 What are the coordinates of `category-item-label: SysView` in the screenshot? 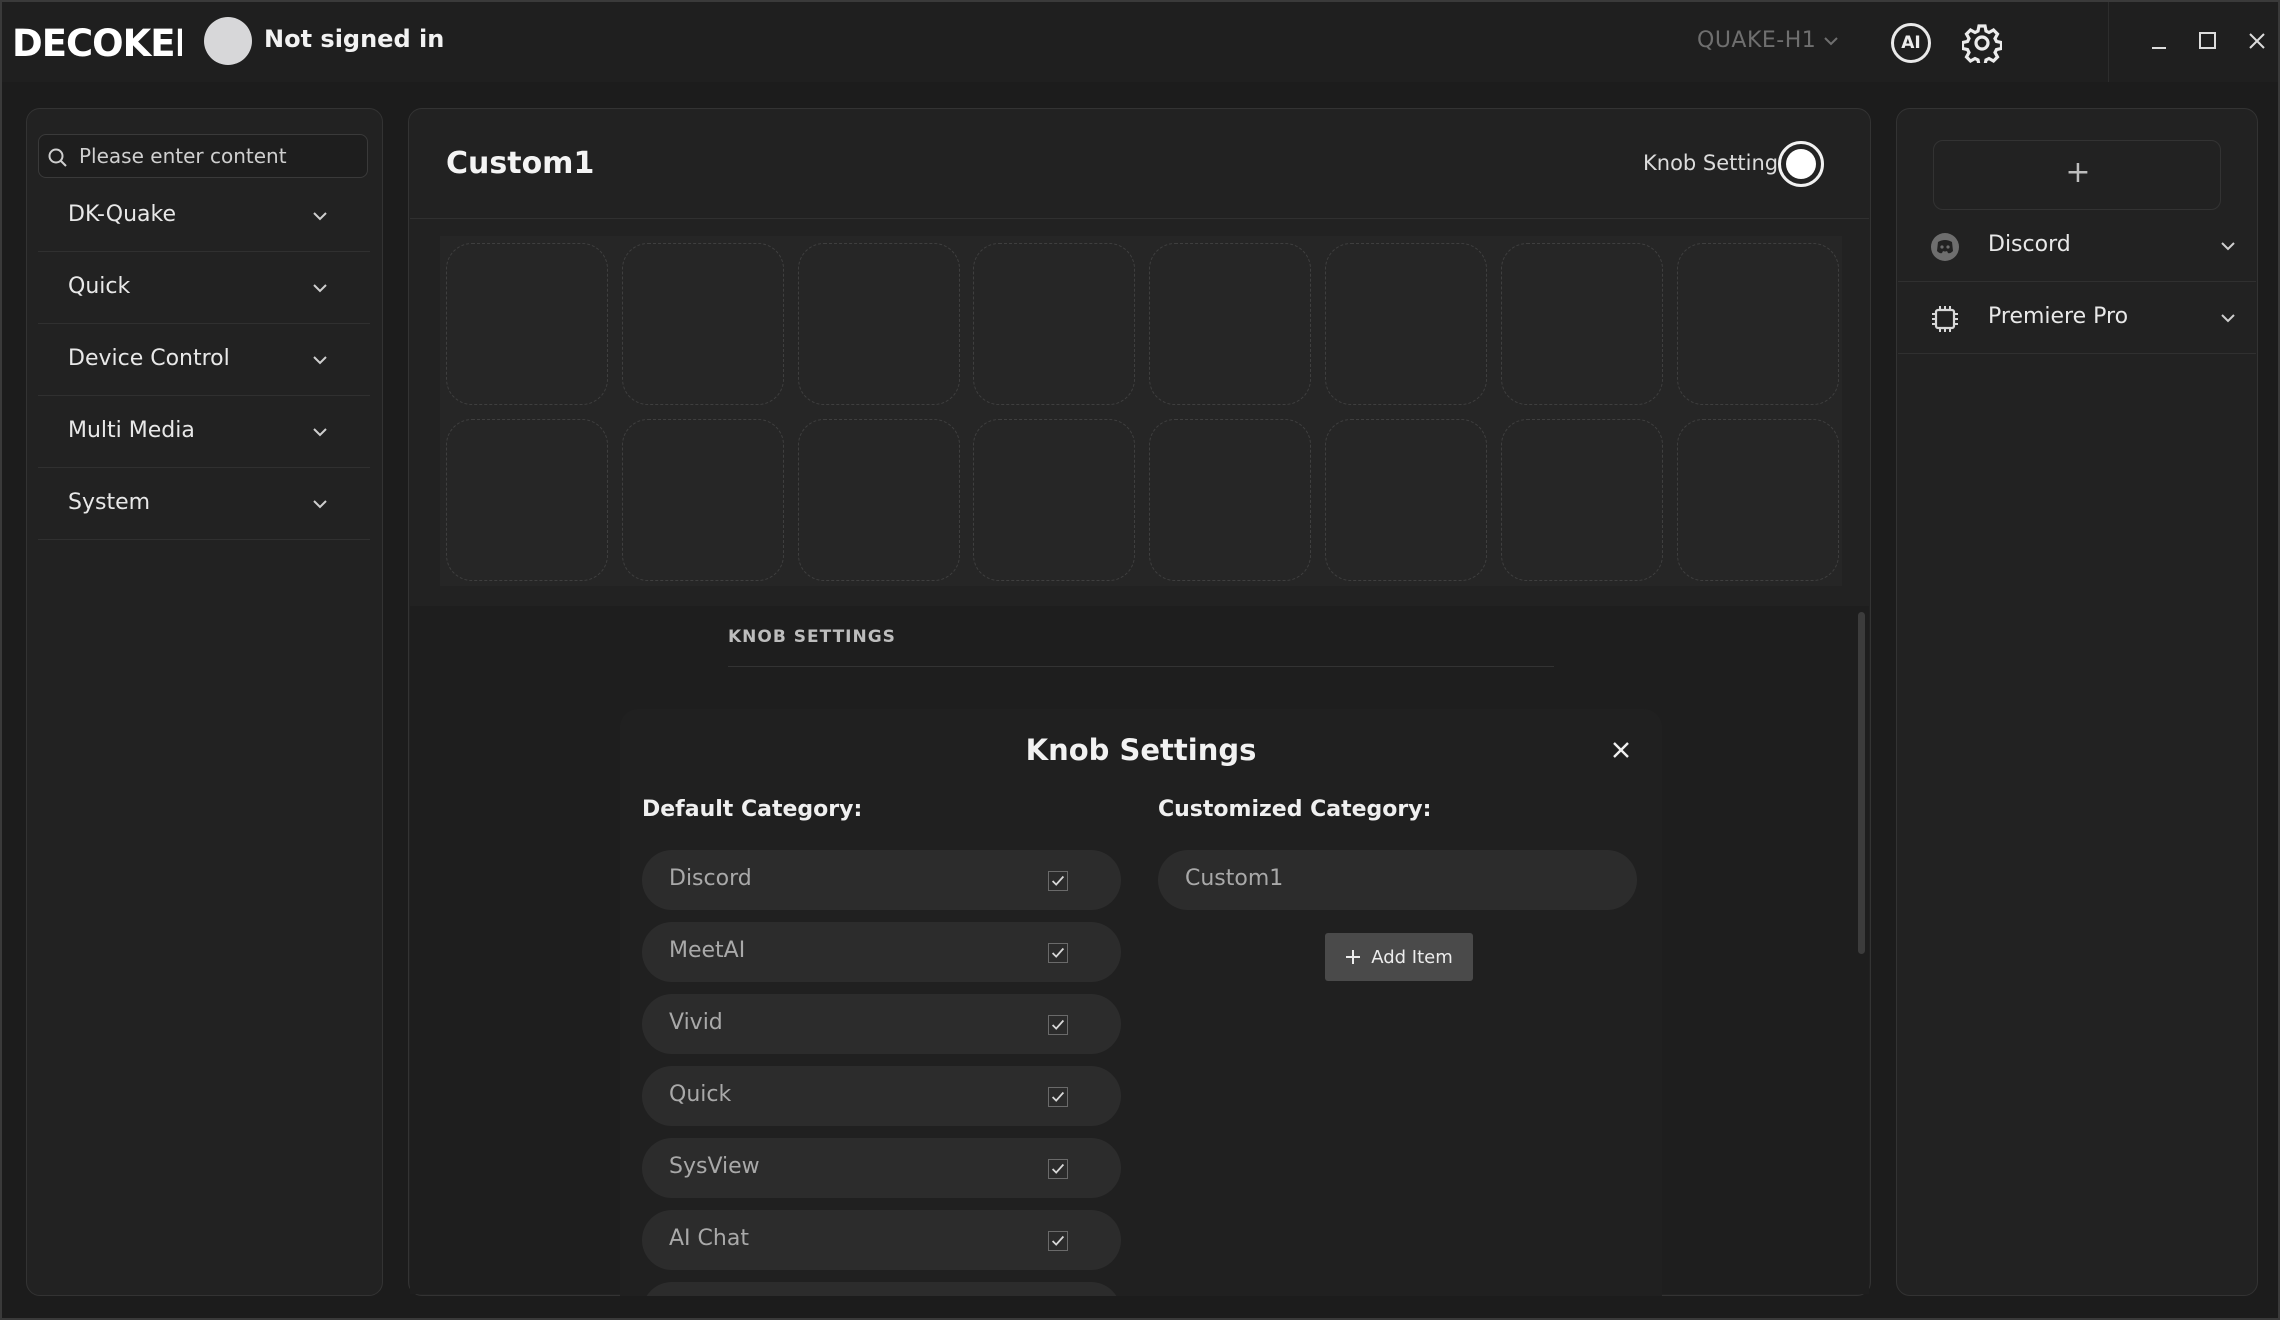 It's located at (714, 1166).